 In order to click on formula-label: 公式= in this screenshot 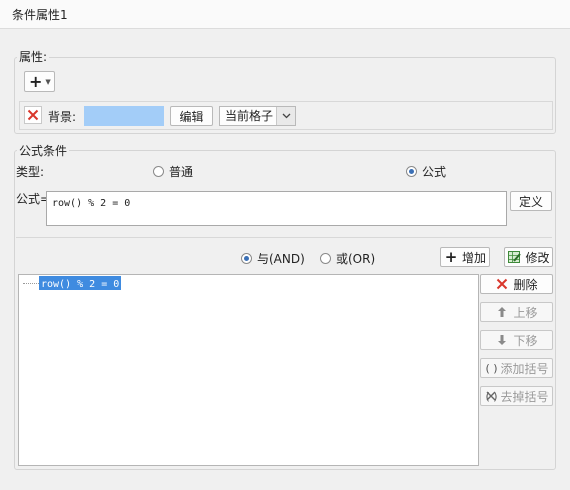, I will do `click(33, 199)`.